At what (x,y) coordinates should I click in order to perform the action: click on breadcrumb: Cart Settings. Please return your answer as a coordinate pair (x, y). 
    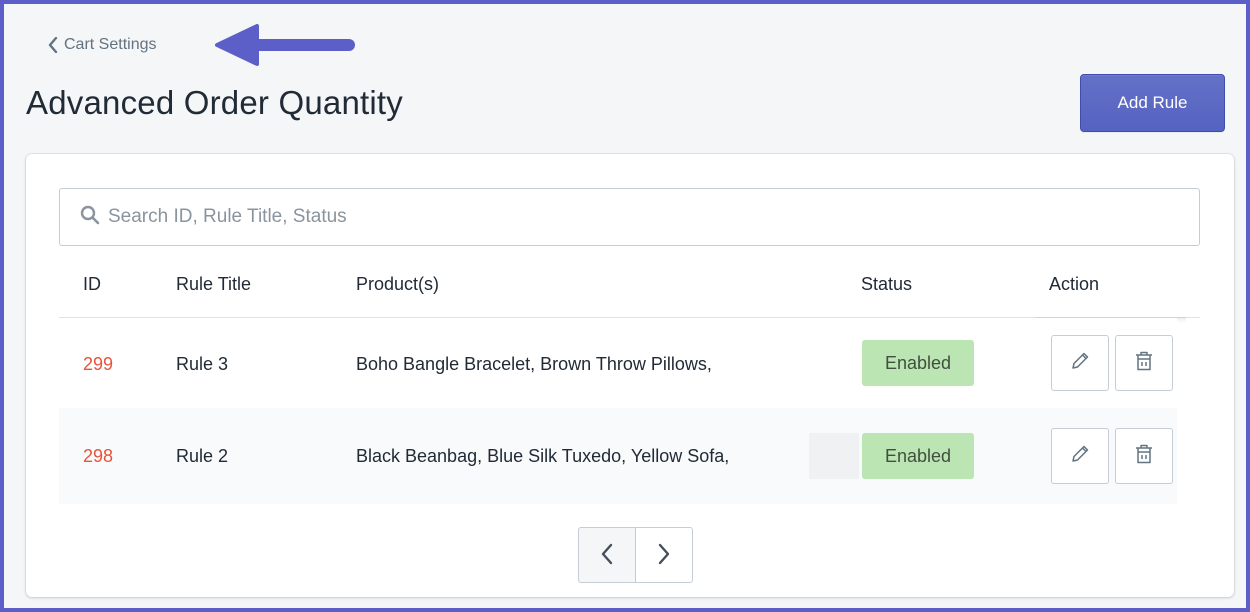
    Looking at the image, I should click on (102, 45).